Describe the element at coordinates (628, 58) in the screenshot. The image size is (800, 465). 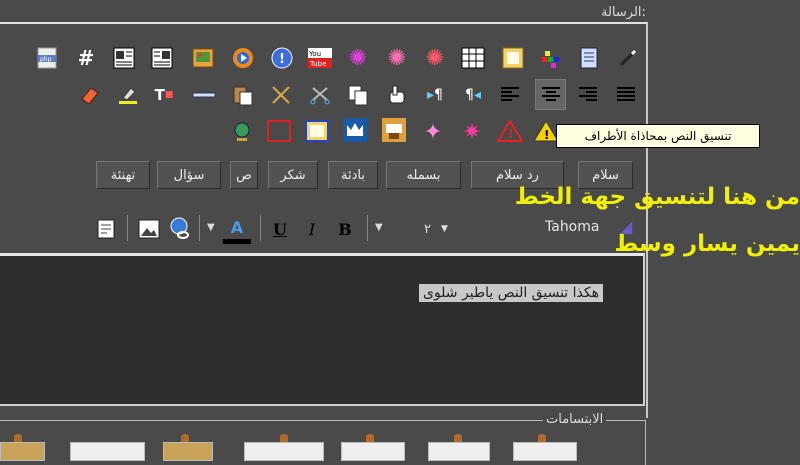
I see `magic-wand-icon` at that location.